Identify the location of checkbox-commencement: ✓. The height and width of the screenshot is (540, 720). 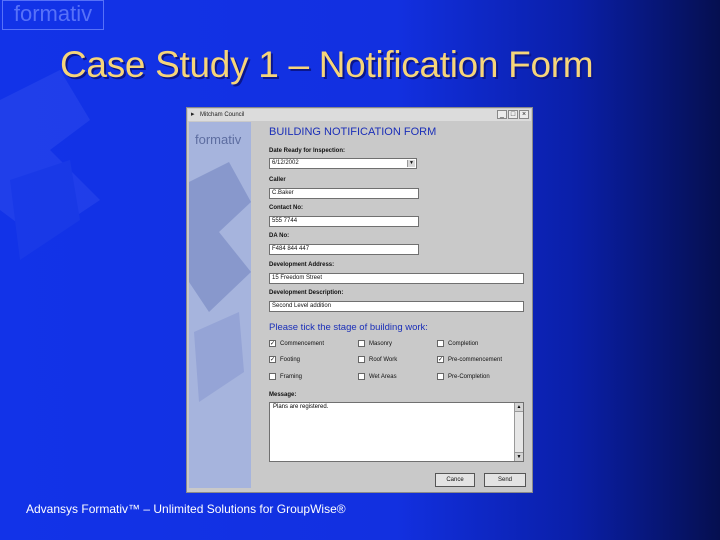
(272, 343).